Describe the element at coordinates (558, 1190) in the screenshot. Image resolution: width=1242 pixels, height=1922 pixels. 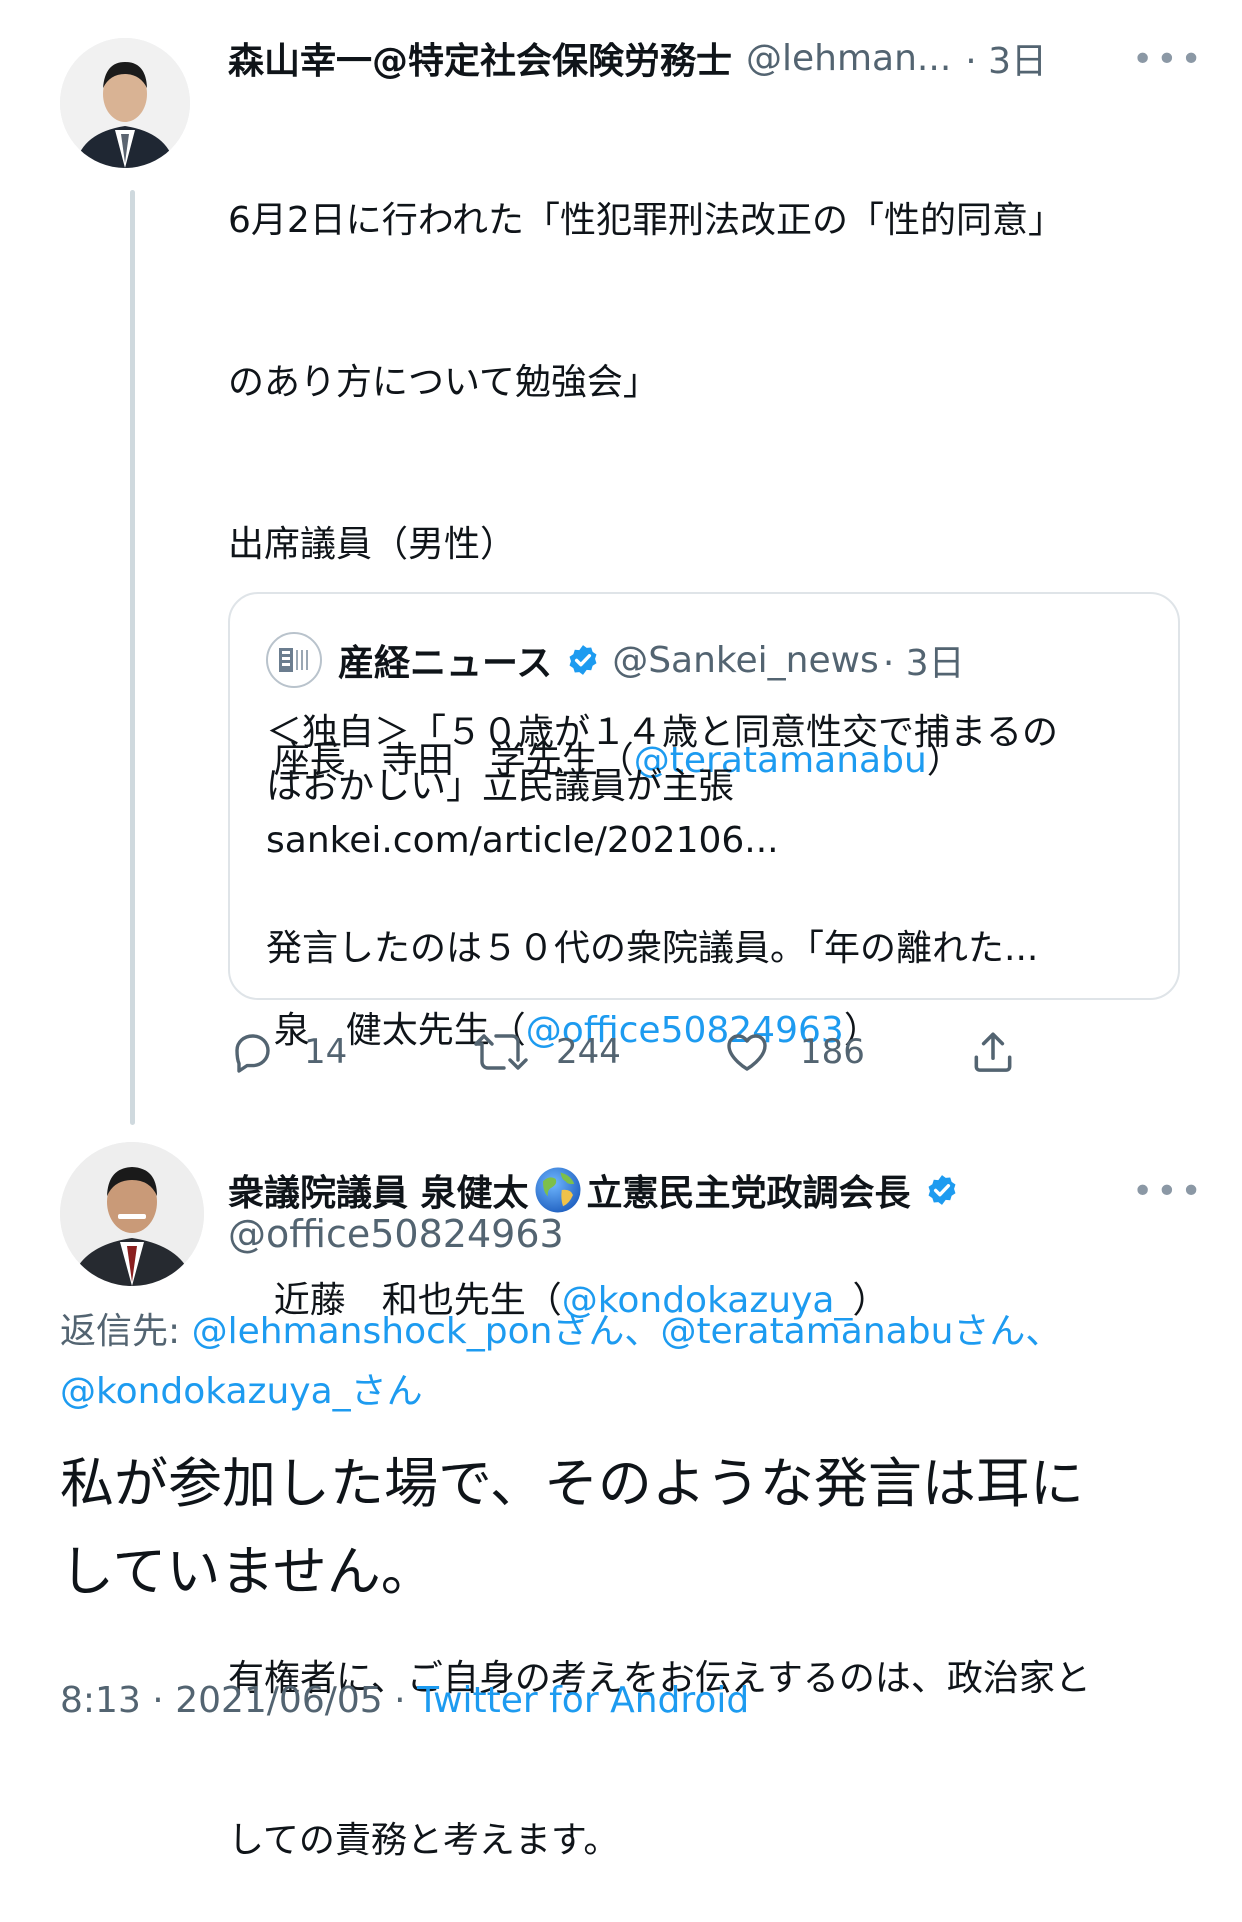
I see `globe-icon` at that location.